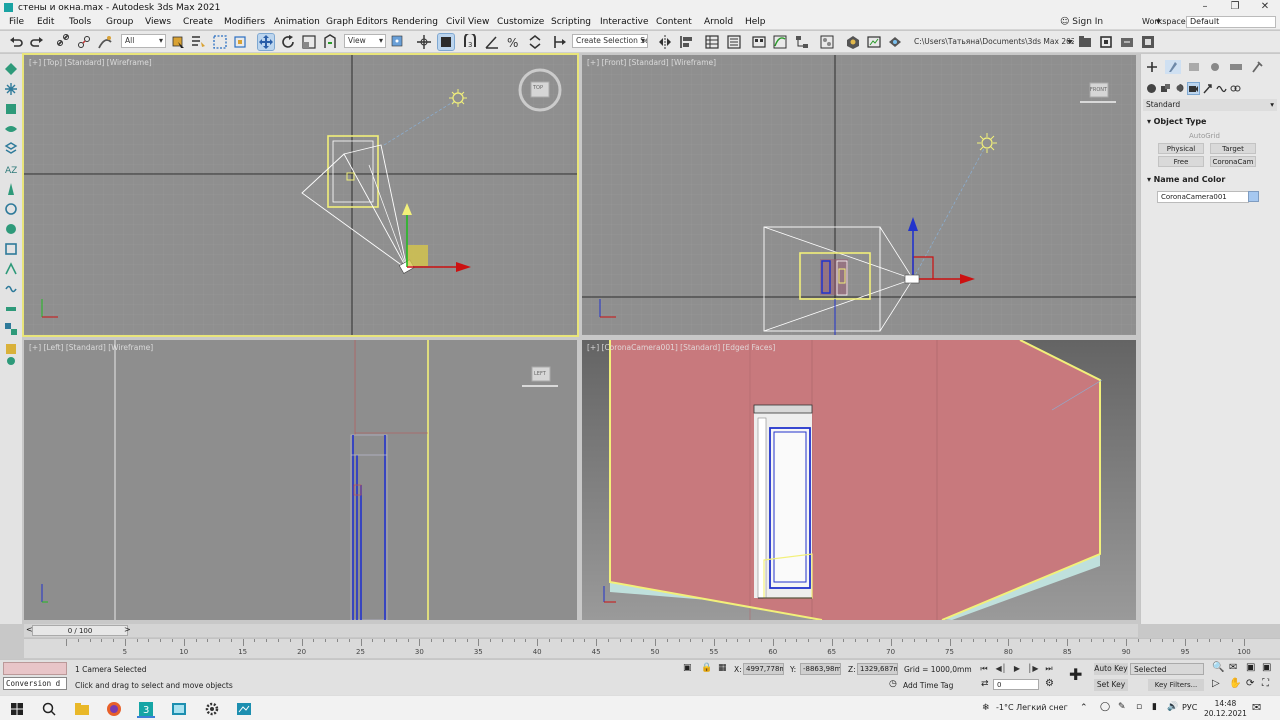 This screenshot has width=1280, height=720. Describe the element at coordinates (687, 42) in the screenshot. I see `align-icon` at that location.